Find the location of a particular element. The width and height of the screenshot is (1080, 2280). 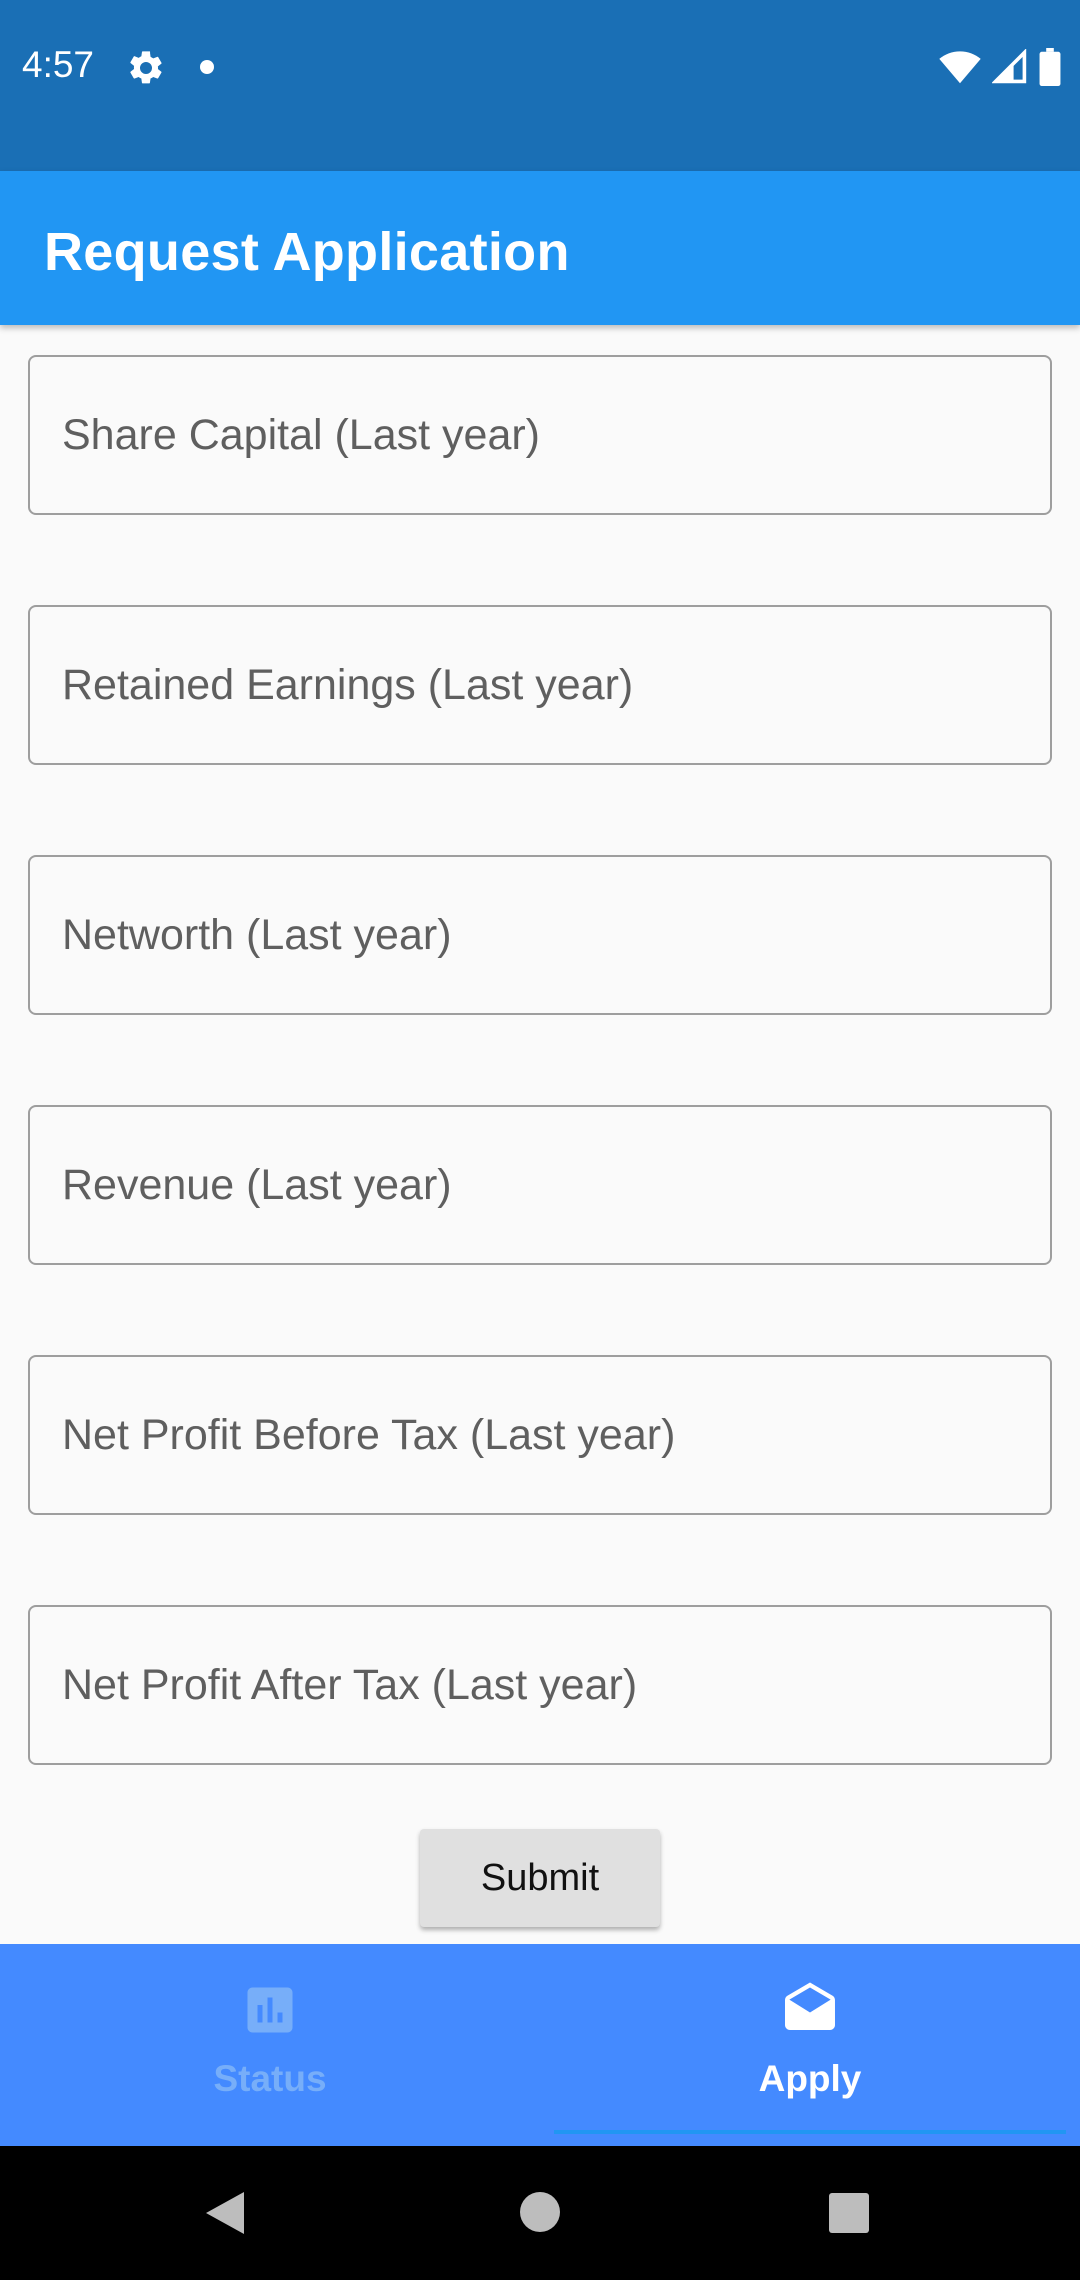

page-title: Request Application is located at coordinates (307, 252).